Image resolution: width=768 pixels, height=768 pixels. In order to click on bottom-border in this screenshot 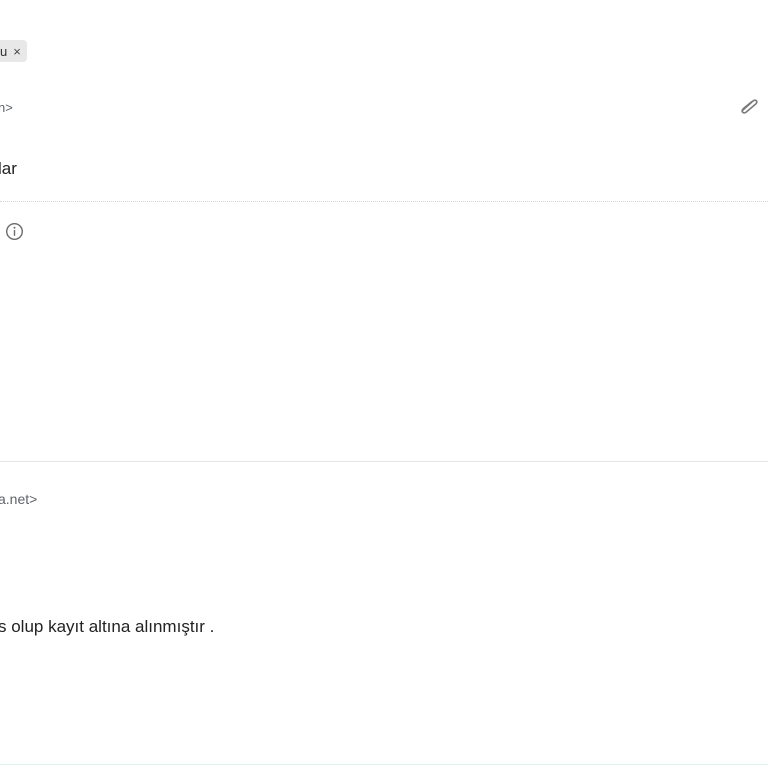, I will do `click(384, 764)`.